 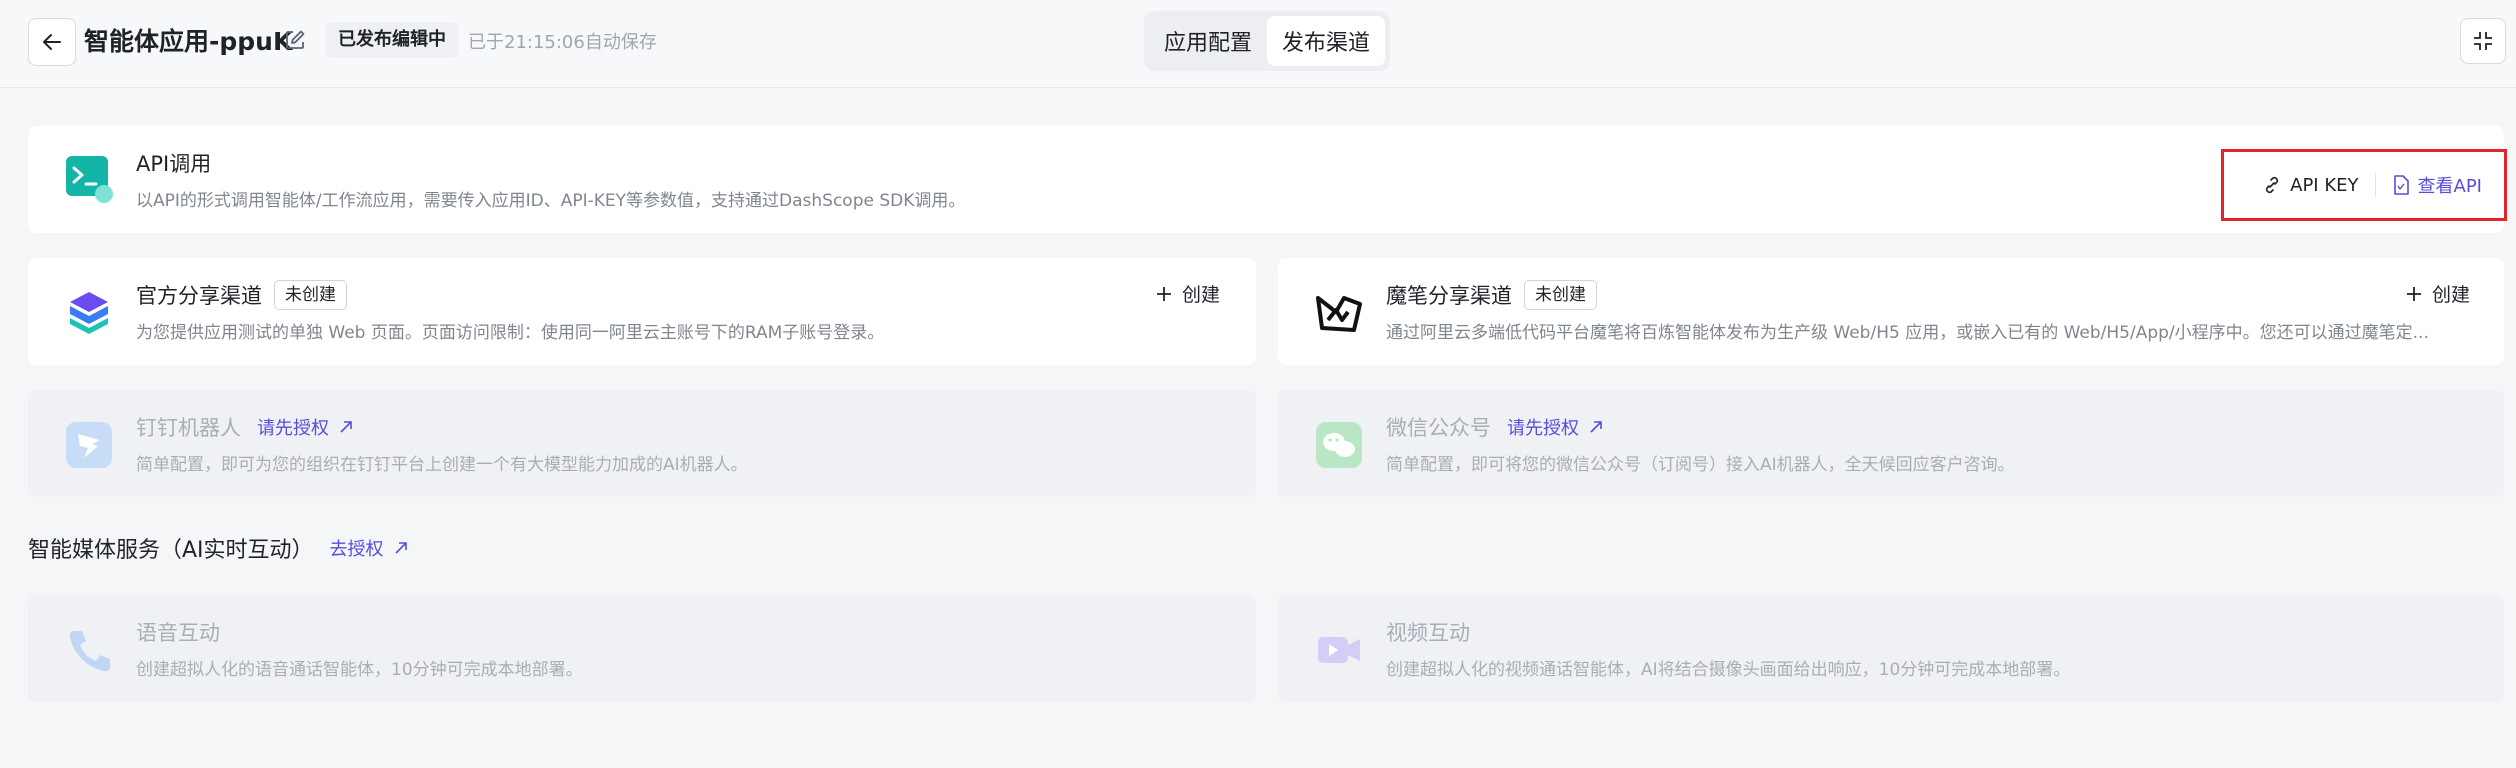 What do you see at coordinates (199, 296) in the screenshot?
I see `official-share-title-text: 官方分享渠道` at bounding box center [199, 296].